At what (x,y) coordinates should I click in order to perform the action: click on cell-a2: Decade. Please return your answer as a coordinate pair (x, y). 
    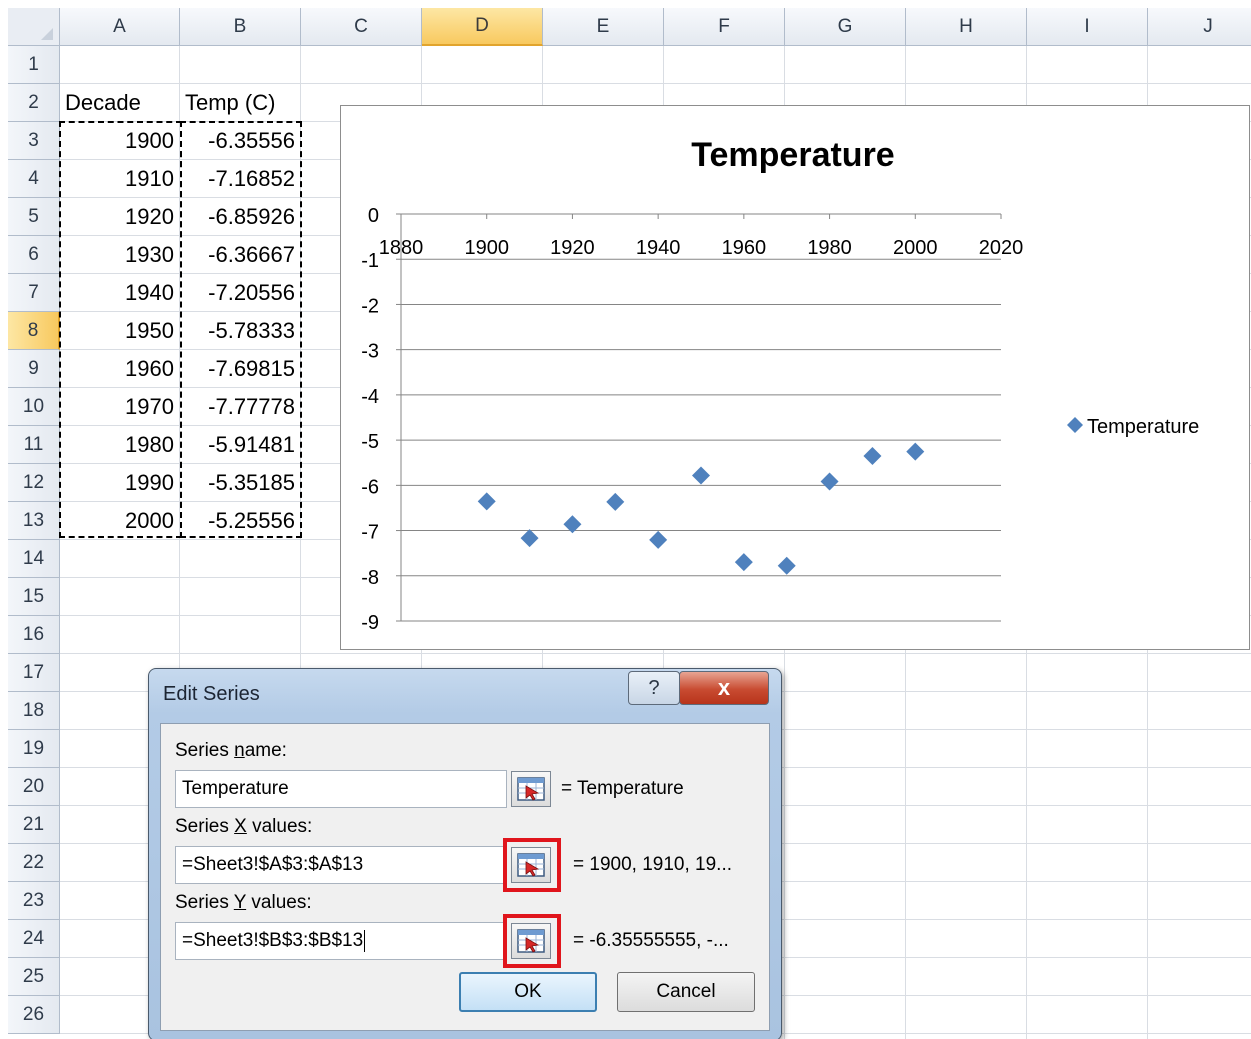
    Looking at the image, I should click on (120, 103).